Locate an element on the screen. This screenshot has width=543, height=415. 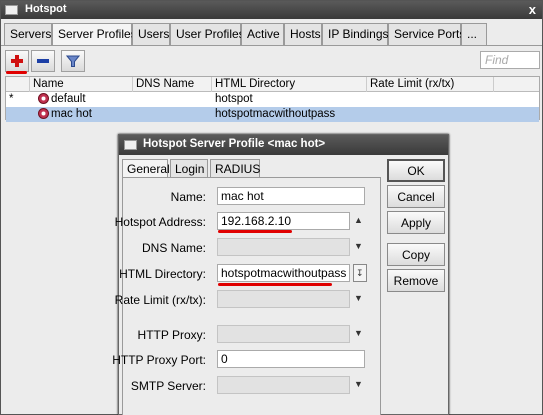
smtp-server-field is located at coordinates (283, 385).